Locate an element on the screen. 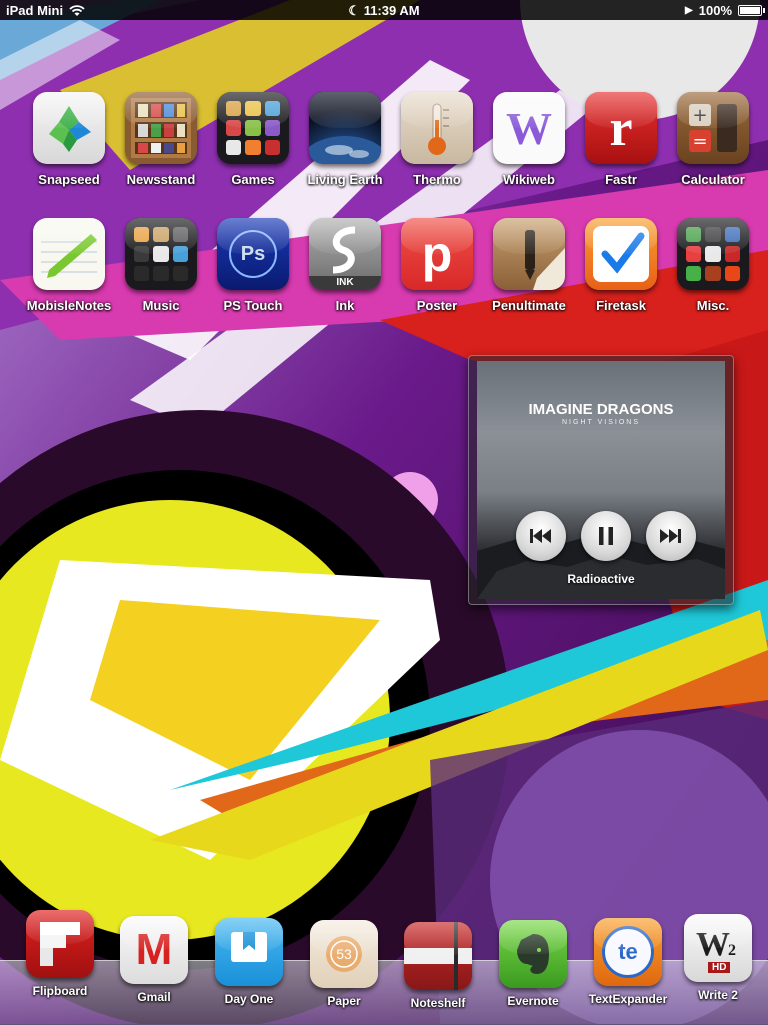 The image size is (768, 1025). app-misc-folder: Misc. is located at coordinates (713, 265).